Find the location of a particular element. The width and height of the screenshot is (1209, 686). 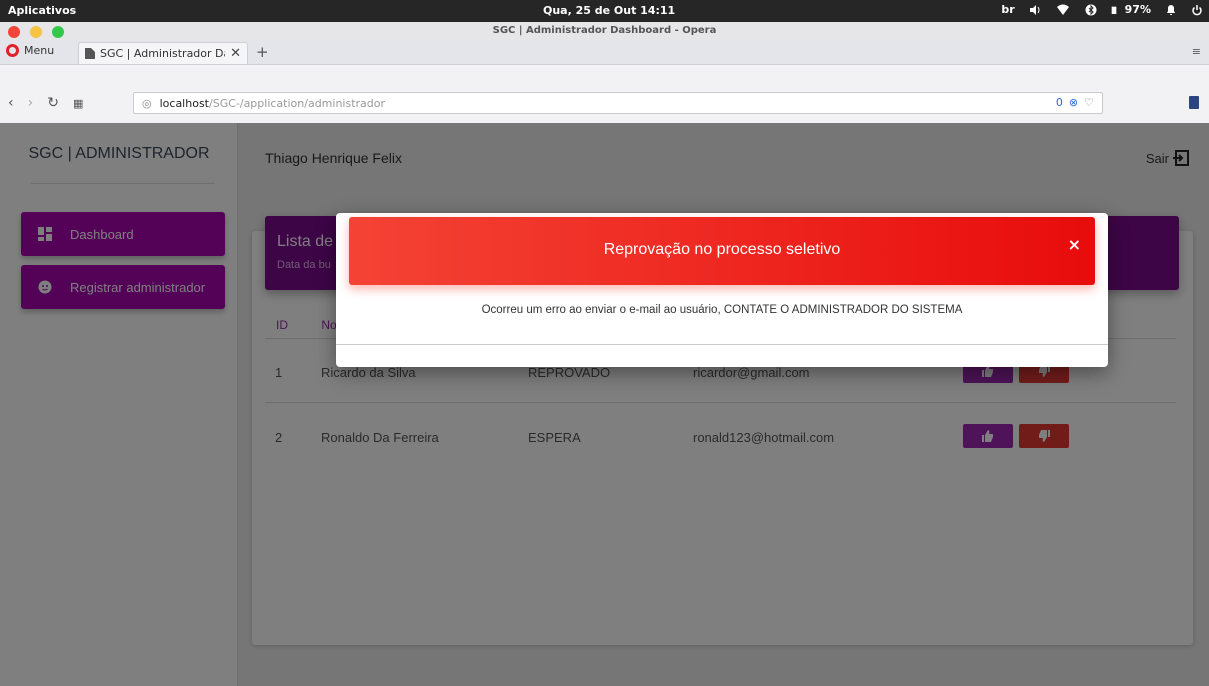

battery-indicator: 97% is located at coordinates (1131, 9).